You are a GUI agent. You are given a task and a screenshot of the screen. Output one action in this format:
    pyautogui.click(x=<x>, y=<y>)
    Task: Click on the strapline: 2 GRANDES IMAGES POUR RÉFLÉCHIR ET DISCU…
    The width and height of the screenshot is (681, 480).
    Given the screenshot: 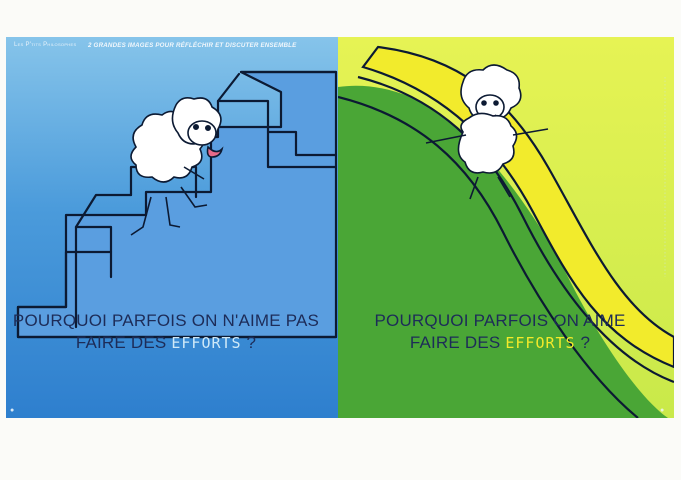 What is the action you would take?
    pyautogui.click(x=192, y=45)
    